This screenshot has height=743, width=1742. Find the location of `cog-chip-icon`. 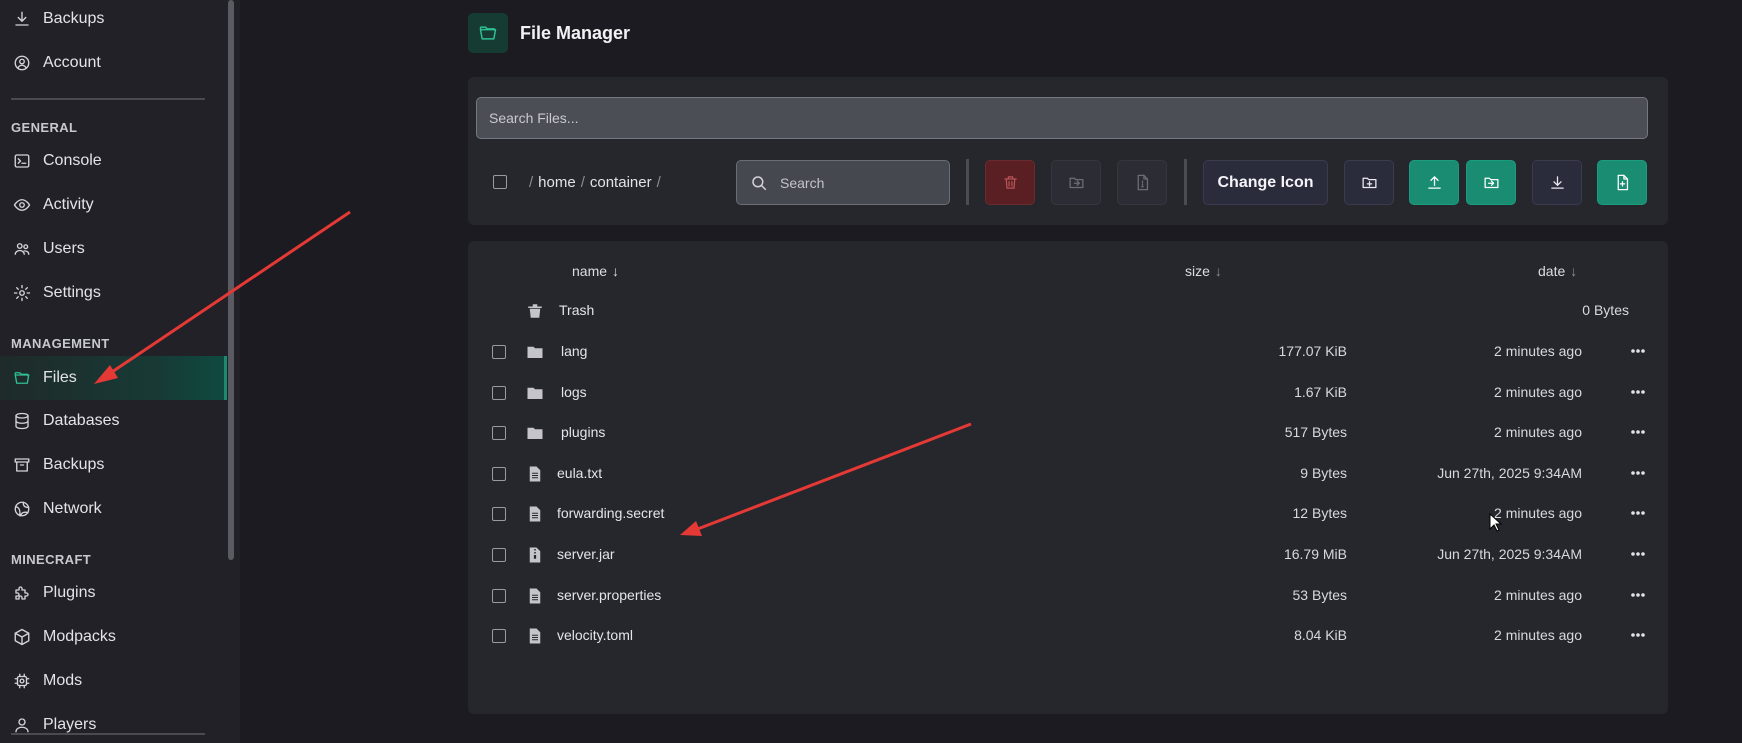

cog-chip-icon is located at coordinates (22, 681).